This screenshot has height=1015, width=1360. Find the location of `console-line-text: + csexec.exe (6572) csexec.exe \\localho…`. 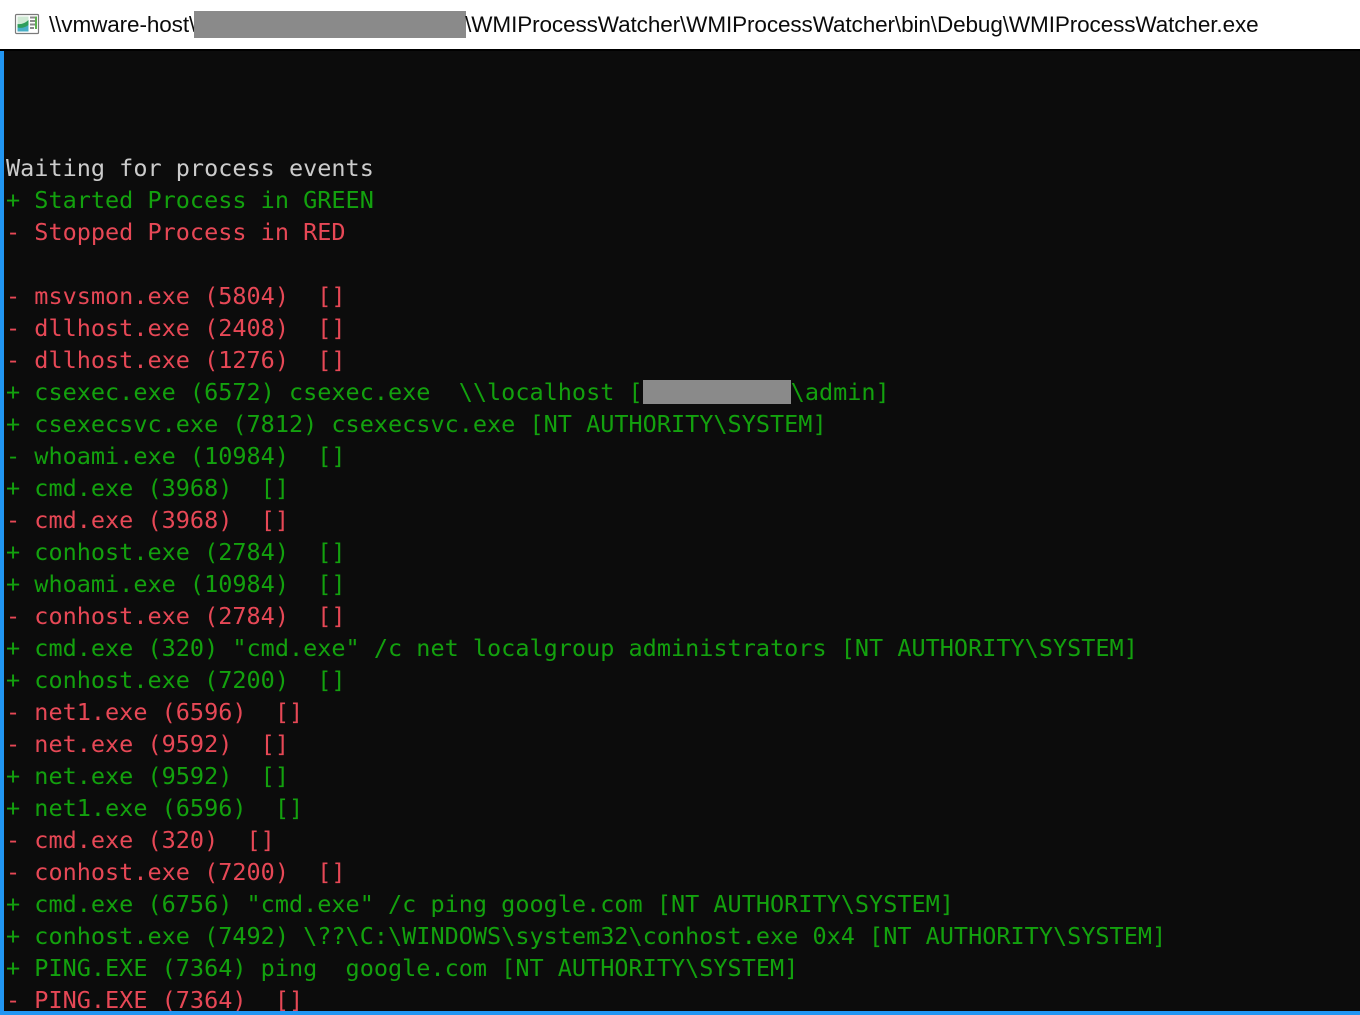

console-line-text: + csexec.exe (6572) csexec.exe \\localho… is located at coordinates (324, 392).